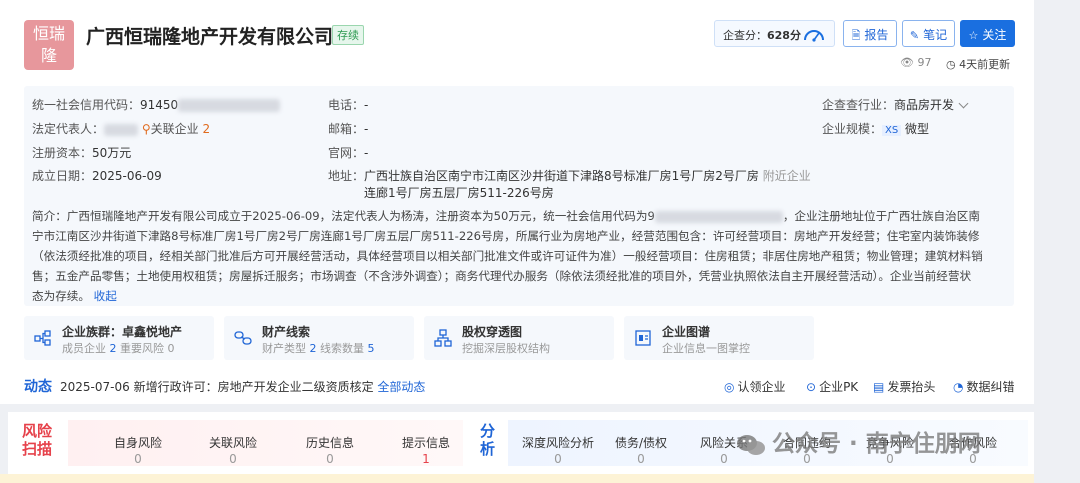  Describe the element at coordinates (330, 442) in the screenshot. I see `risk-item-history: 历史信息` at that location.